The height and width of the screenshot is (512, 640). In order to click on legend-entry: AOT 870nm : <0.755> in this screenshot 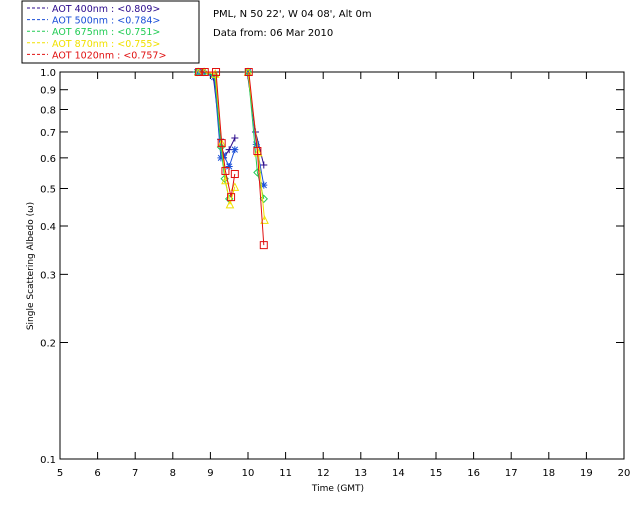, I will do `click(106, 44)`.